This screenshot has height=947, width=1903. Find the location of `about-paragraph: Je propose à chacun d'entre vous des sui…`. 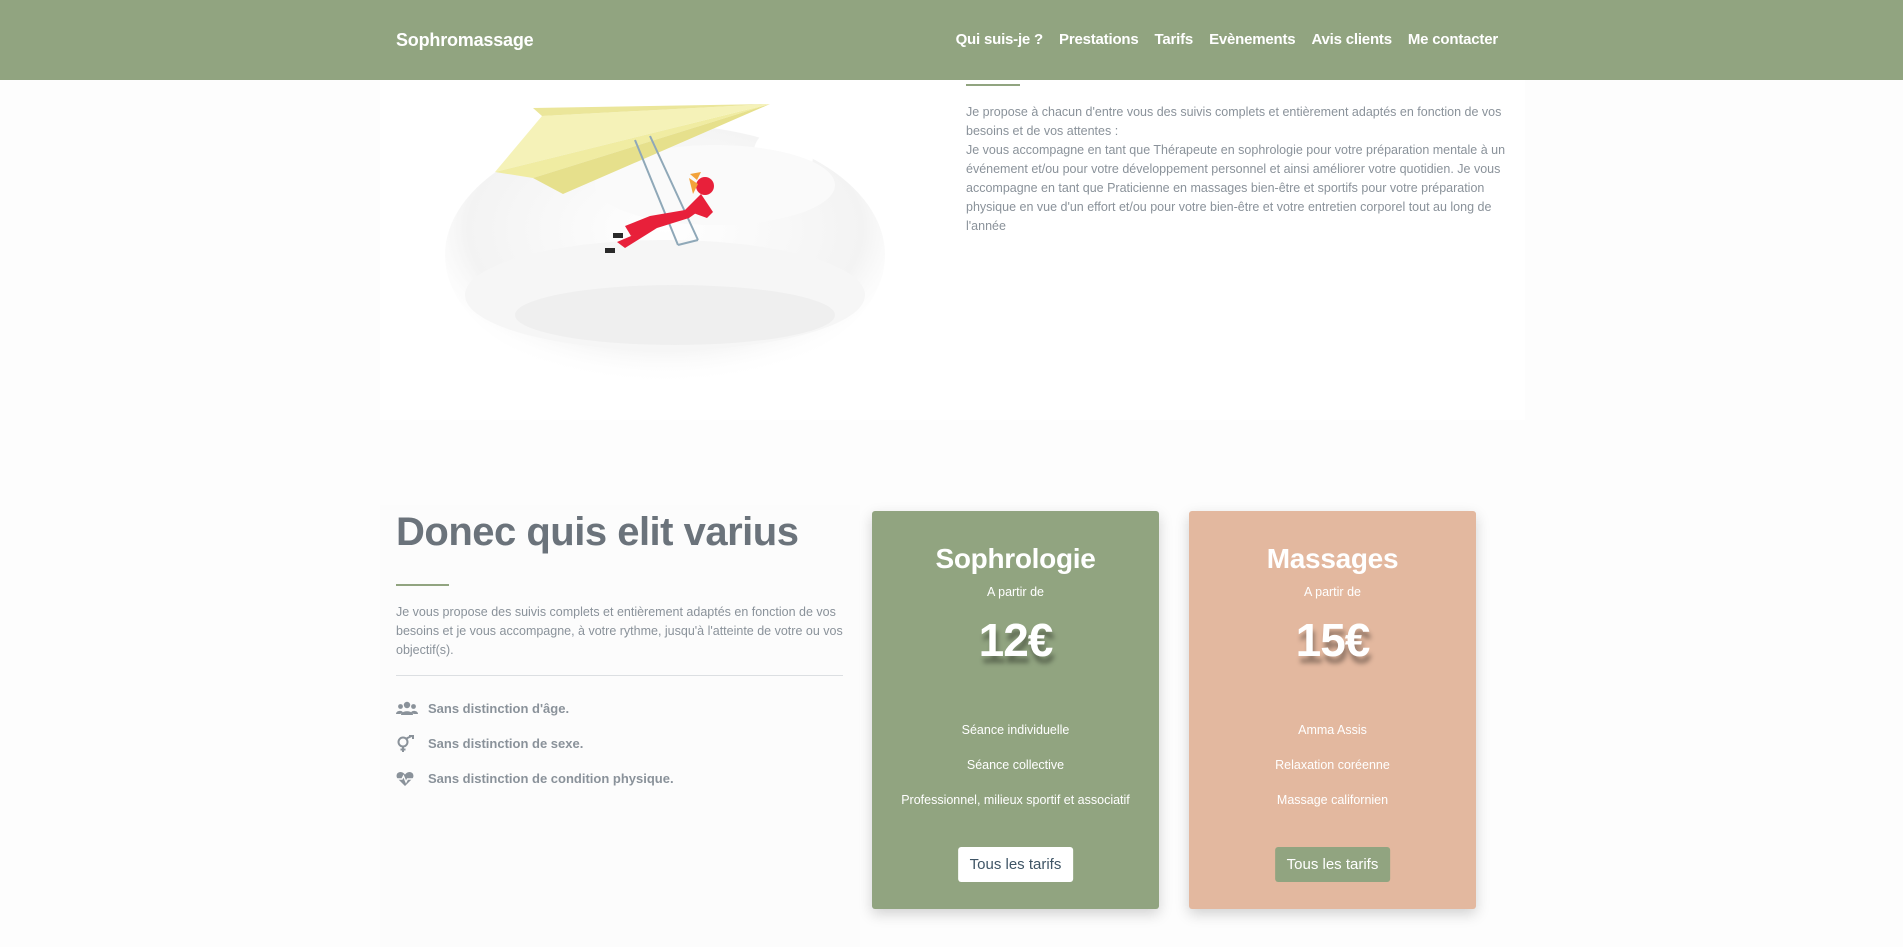

about-paragraph: Je propose à chacun d'entre vous des sui… is located at coordinates (1234, 121).